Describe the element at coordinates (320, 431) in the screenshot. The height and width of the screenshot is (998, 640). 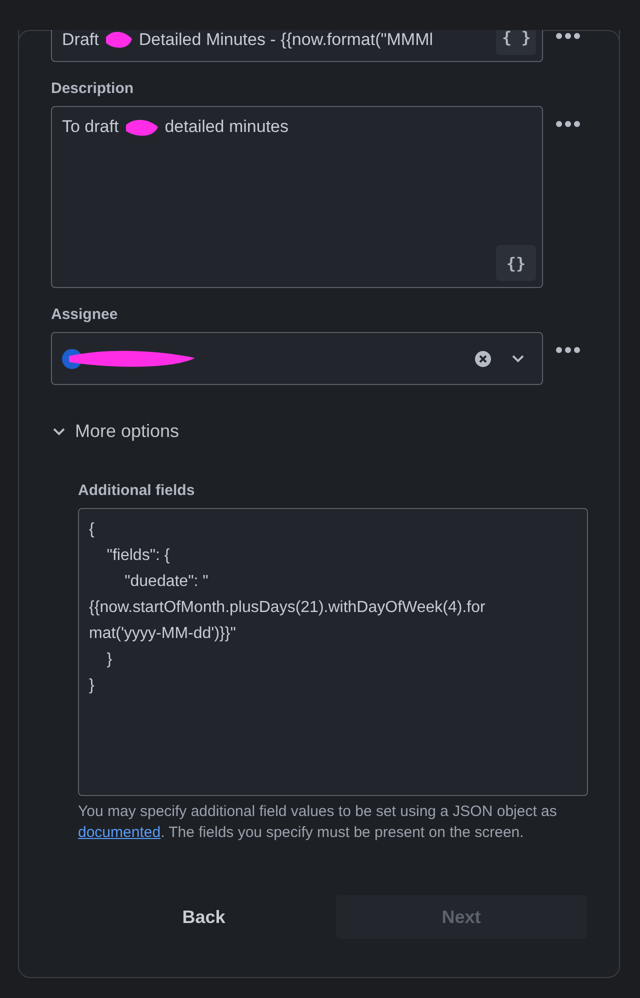
I see `more-options-toggle: More options` at that location.